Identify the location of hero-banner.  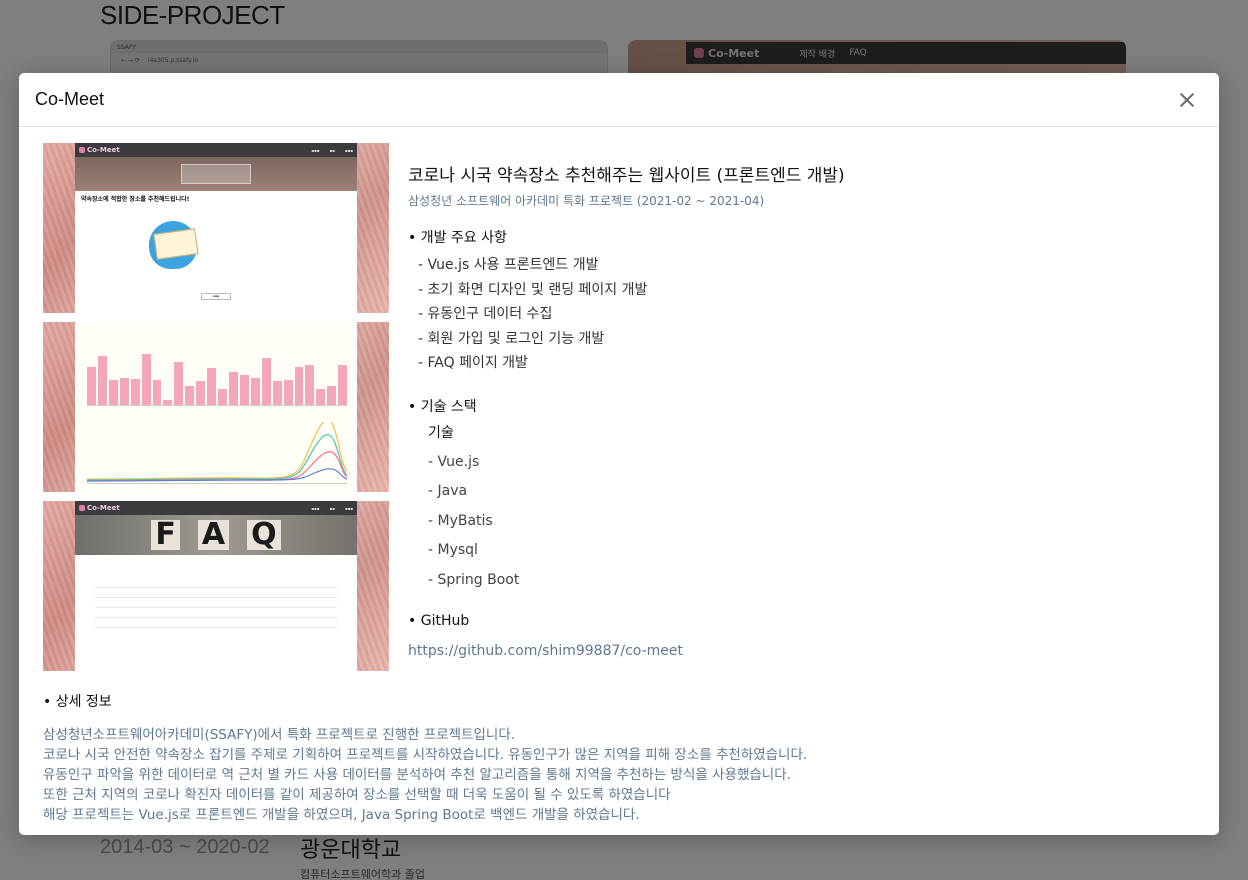
(216, 174).